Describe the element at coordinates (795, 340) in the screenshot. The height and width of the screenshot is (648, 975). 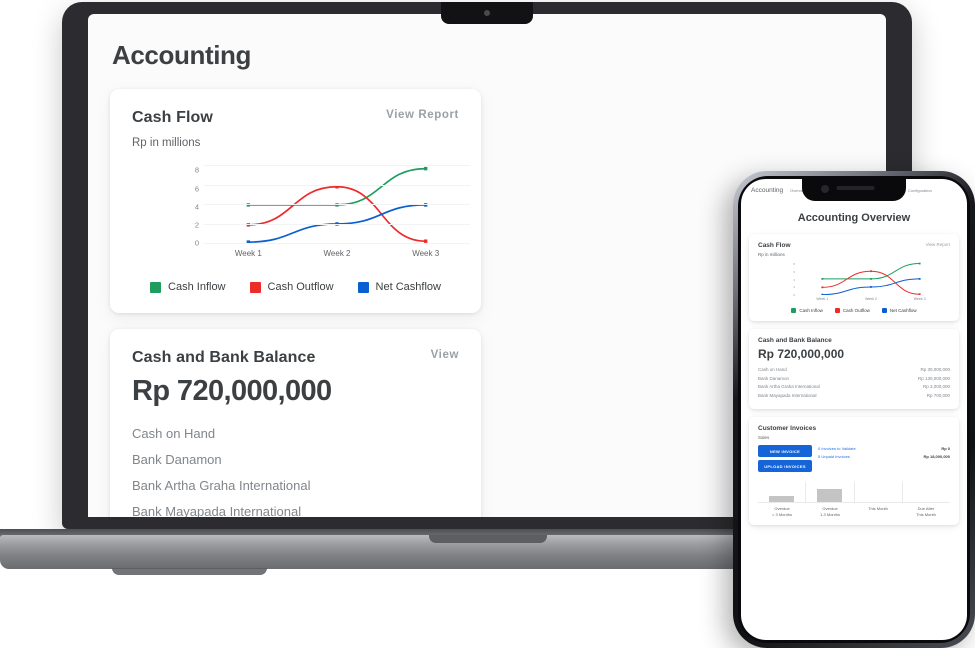
I see `phone-balance-title: Cash and Bank Balance` at that location.